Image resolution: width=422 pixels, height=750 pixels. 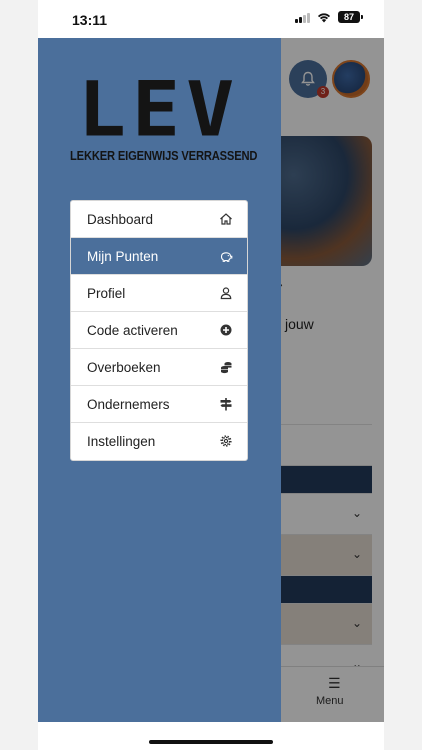 I want to click on menu-item-label: Instellingen, so click(x=121, y=441).